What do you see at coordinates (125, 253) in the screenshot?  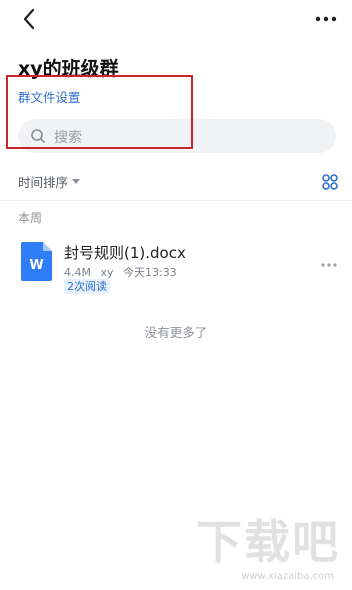 I see `file-name: 封号规则(1).docx` at bounding box center [125, 253].